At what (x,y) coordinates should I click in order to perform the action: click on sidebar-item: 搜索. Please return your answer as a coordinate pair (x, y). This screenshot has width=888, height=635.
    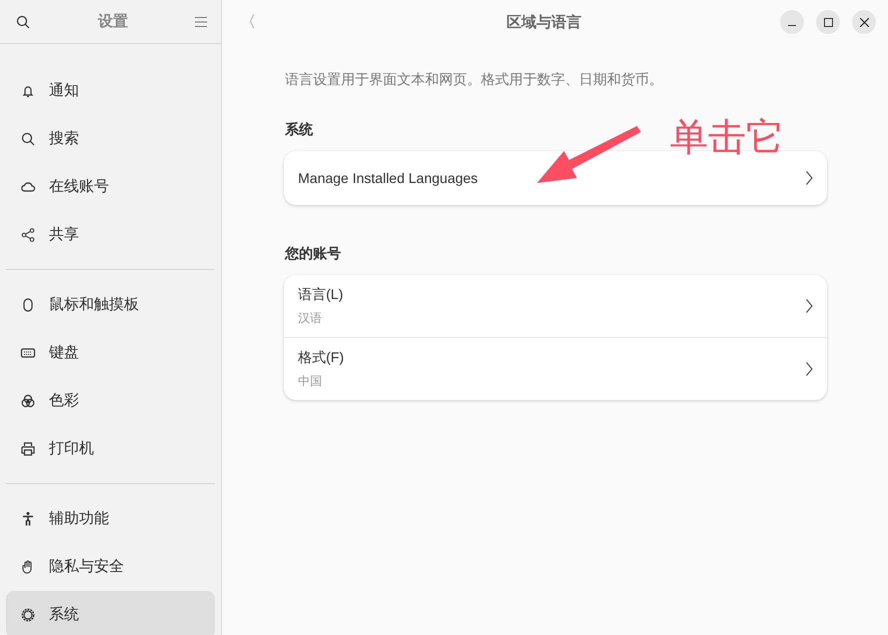
    Looking at the image, I should click on (110, 138).